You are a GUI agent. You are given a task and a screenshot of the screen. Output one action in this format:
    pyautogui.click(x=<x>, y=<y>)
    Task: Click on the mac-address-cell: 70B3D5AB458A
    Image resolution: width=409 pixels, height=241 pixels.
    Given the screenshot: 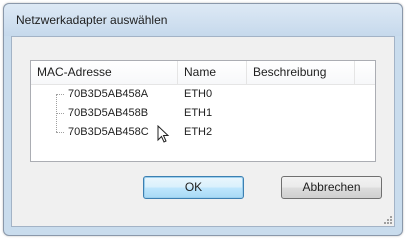 What is the action you would take?
    pyautogui.click(x=108, y=94)
    